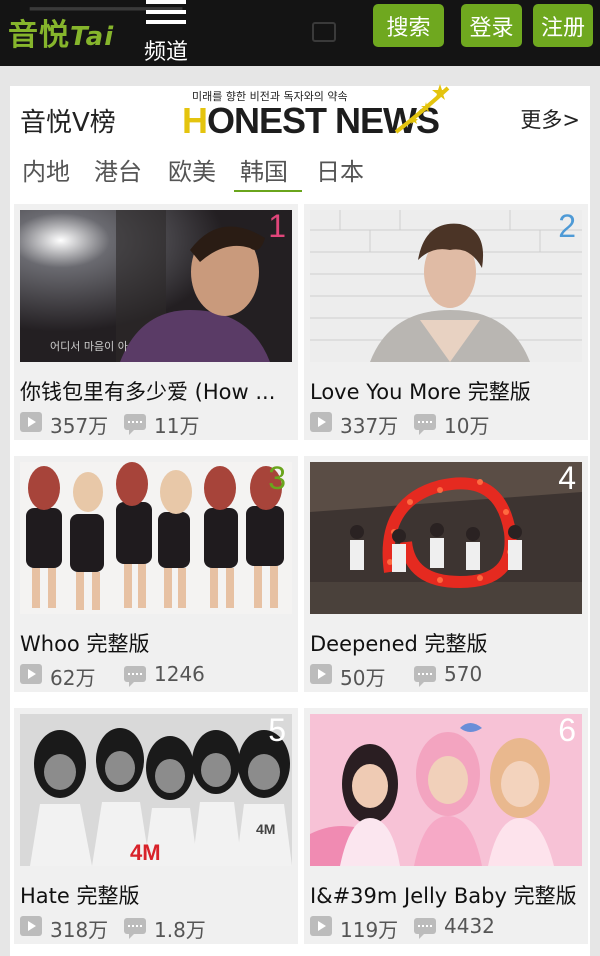 The image size is (600, 956). Describe the element at coordinates (277, 731) in the screenshot. I see `rank-badge: 5` at that location.